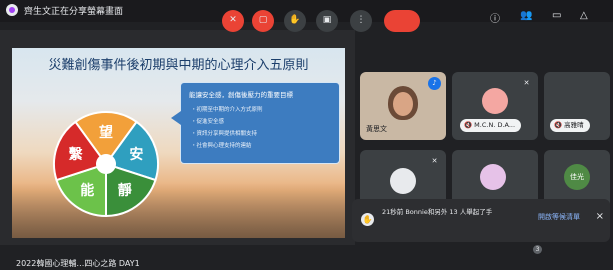 Image resolution: width=613 pixels, height=270 pixels. I want to click on participants-badge: 3, so click(537, 249).